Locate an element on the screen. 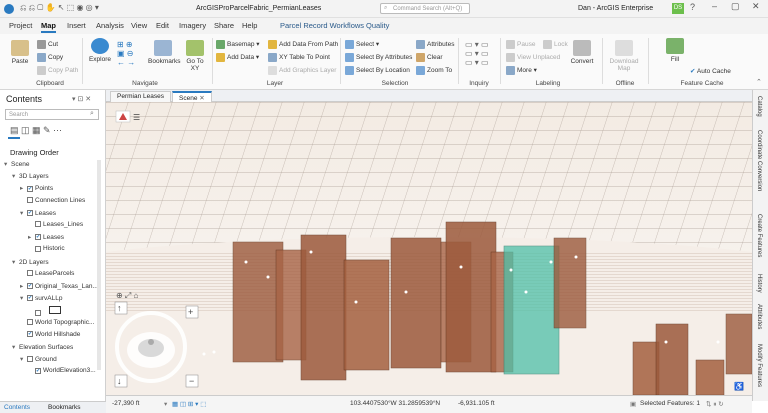 This screenshot has width=768, height=413. tab-view: View is located at coordinates (139, 25).